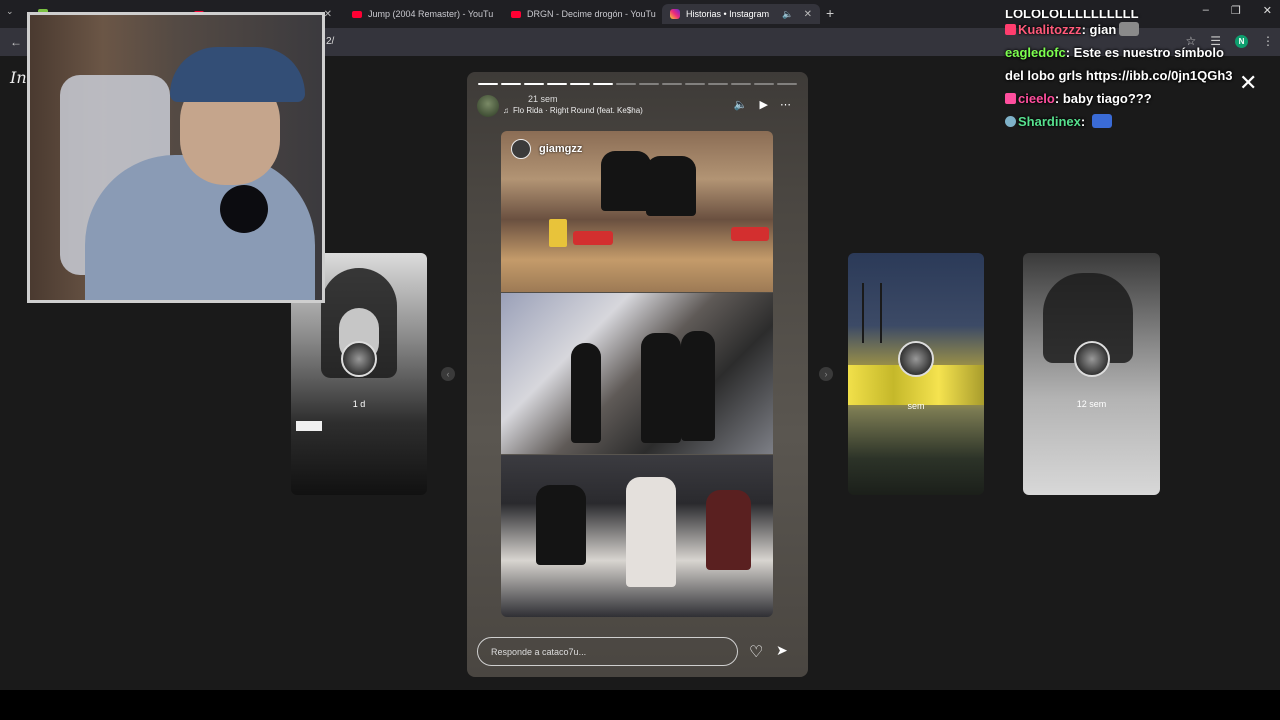  I want to click on story-music: ♫ Flo Rida · Right Round (feat. Ke$ha), so click(573, 110).